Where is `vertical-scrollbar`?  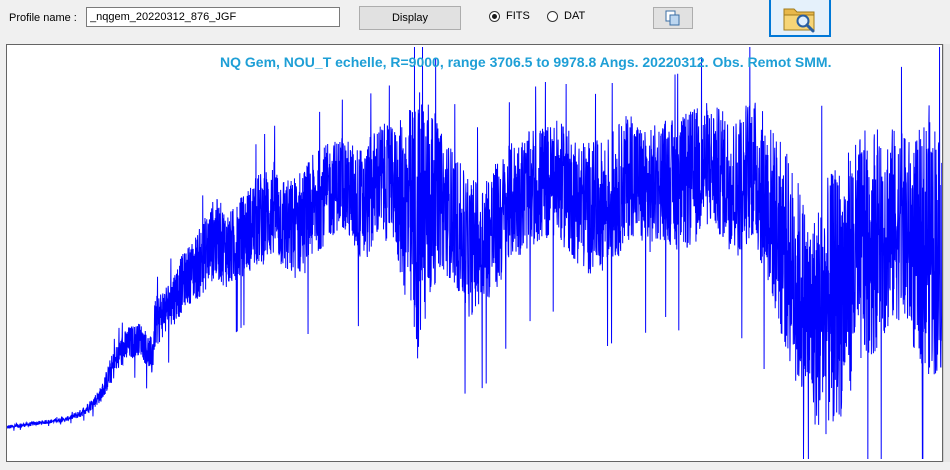 vertical-scrollbar is located at coordinates (946, 253).